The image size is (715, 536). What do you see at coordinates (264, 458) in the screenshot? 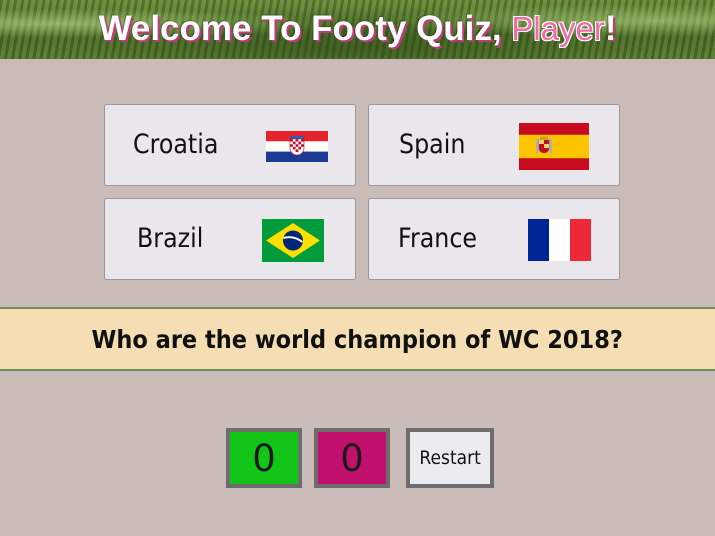
I see `correct-score-box: 0` at bounding box center [264, 458].